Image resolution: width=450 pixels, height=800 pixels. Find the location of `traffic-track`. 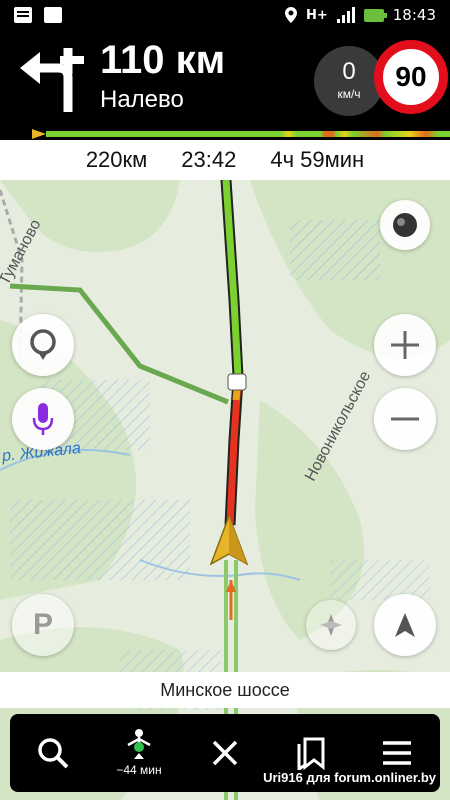

traffic-track is located at coordinates (248, 134).